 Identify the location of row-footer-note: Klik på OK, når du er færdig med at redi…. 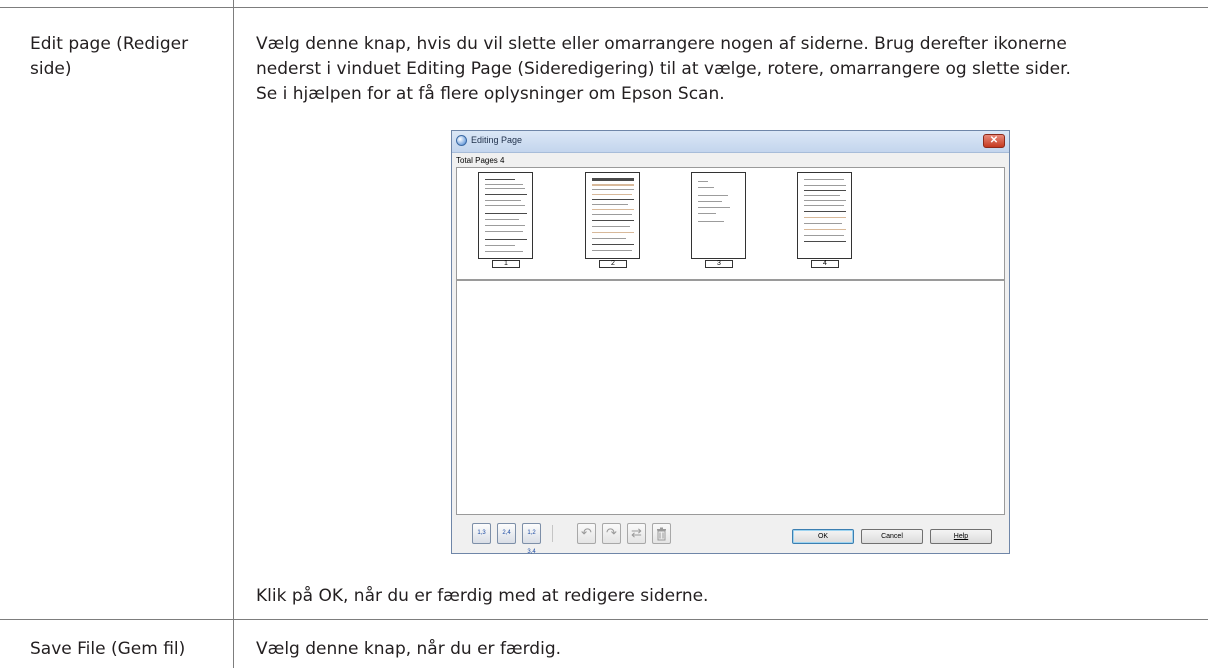
(482, 596).